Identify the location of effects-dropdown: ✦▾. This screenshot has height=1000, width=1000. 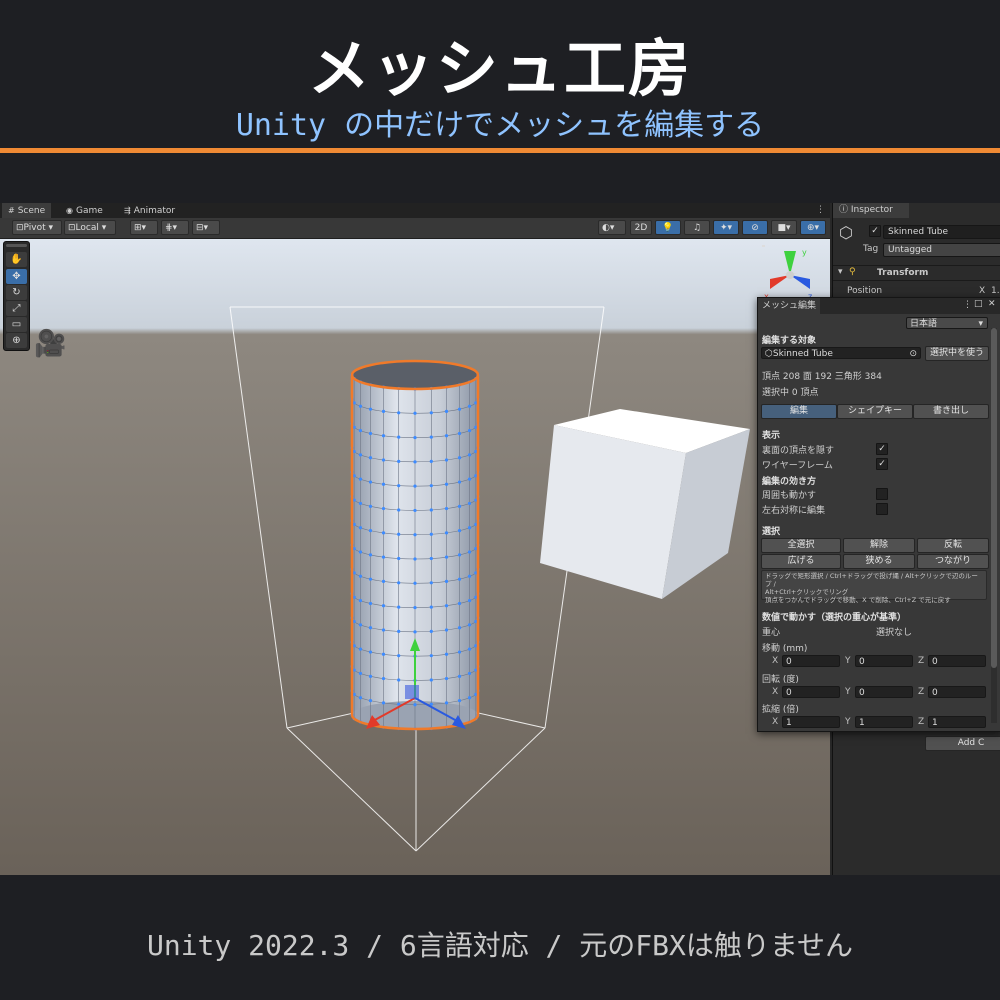
(726, 227).